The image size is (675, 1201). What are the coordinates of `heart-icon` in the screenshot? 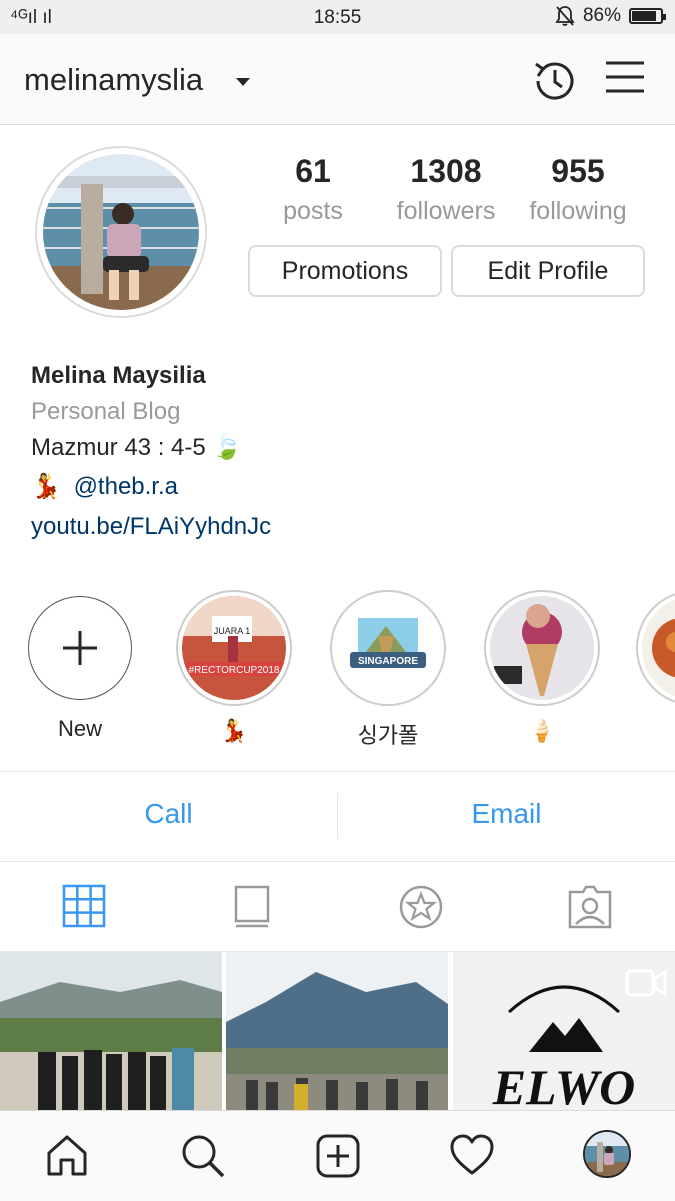 It's located at (472, 1155).